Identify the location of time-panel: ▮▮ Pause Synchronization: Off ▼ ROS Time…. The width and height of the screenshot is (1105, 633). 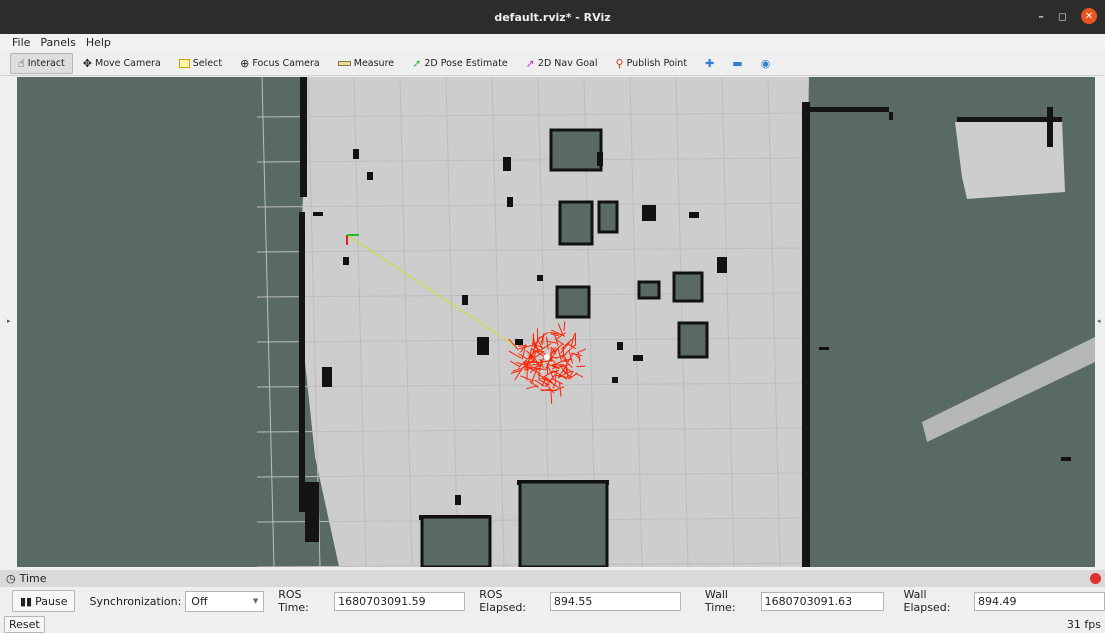
(552, 601).